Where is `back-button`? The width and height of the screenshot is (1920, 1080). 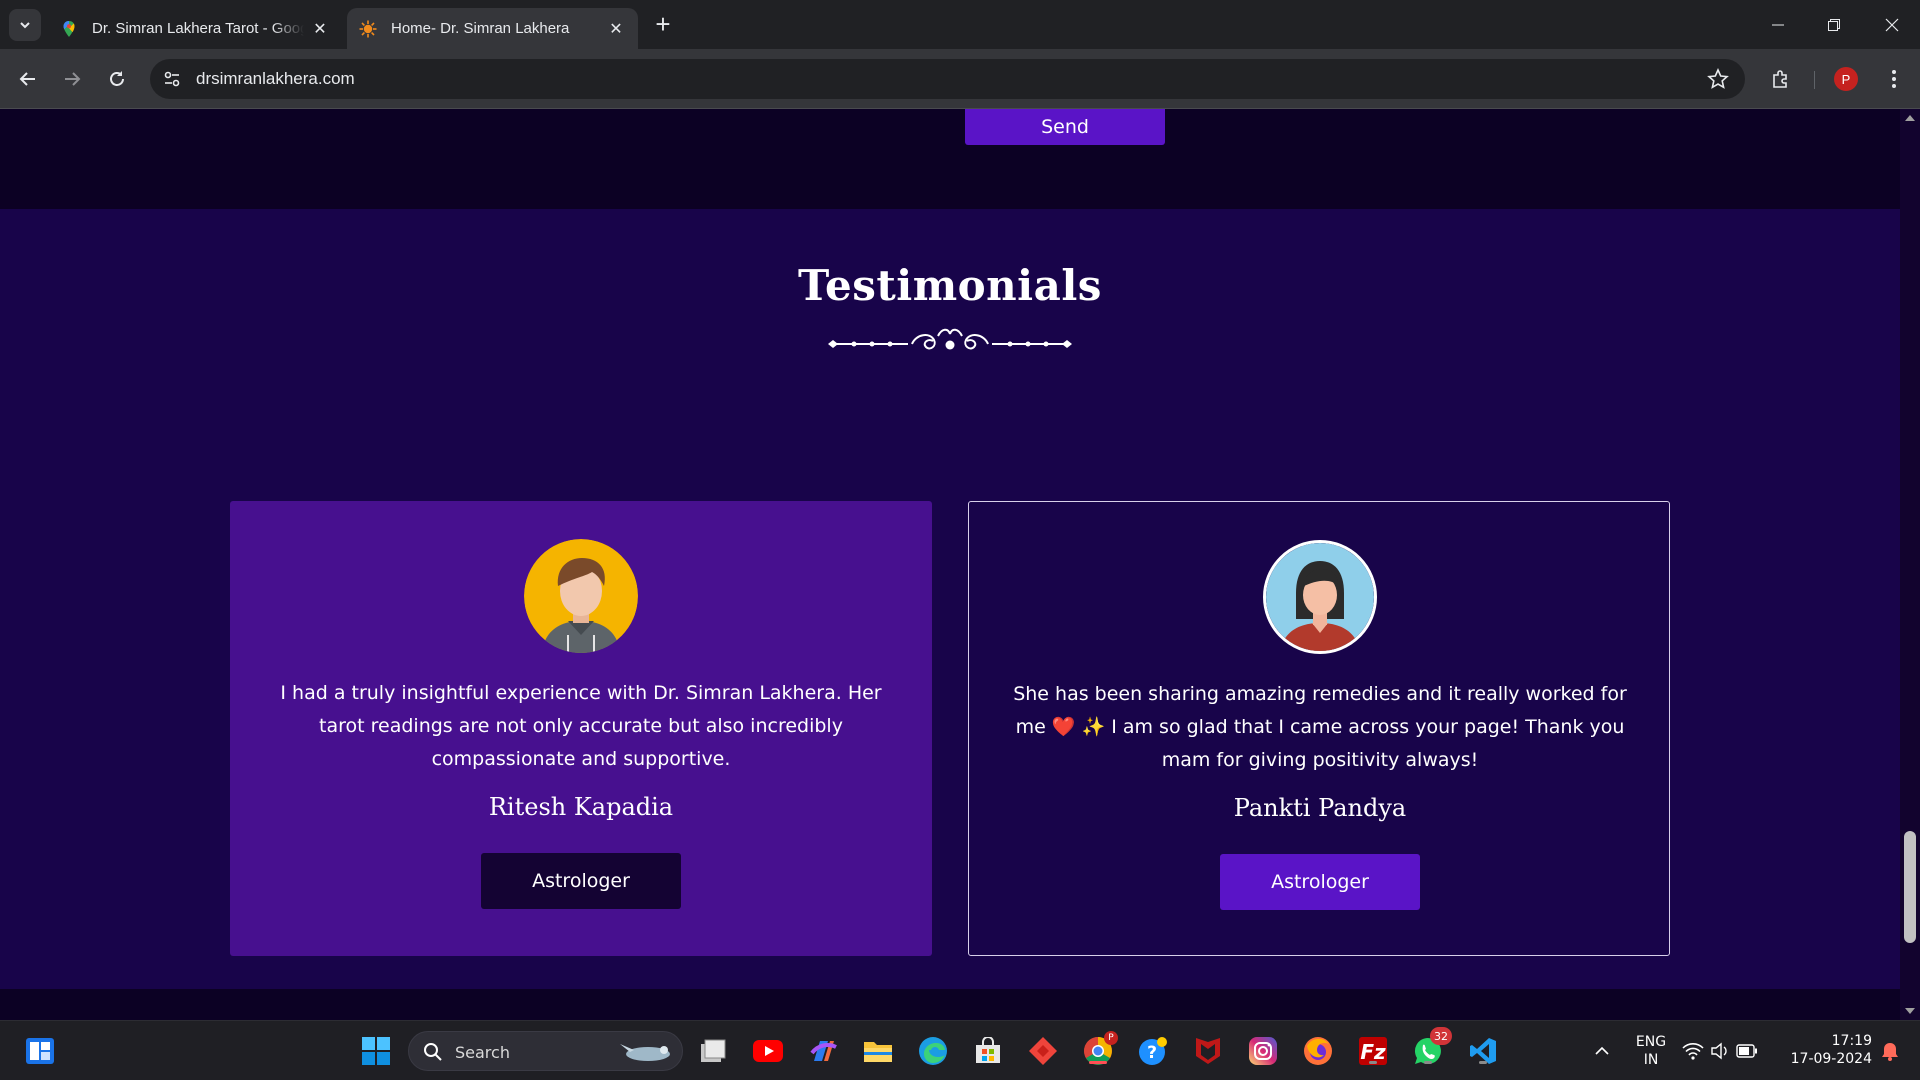 back-button is located at coordinates (28, 79).